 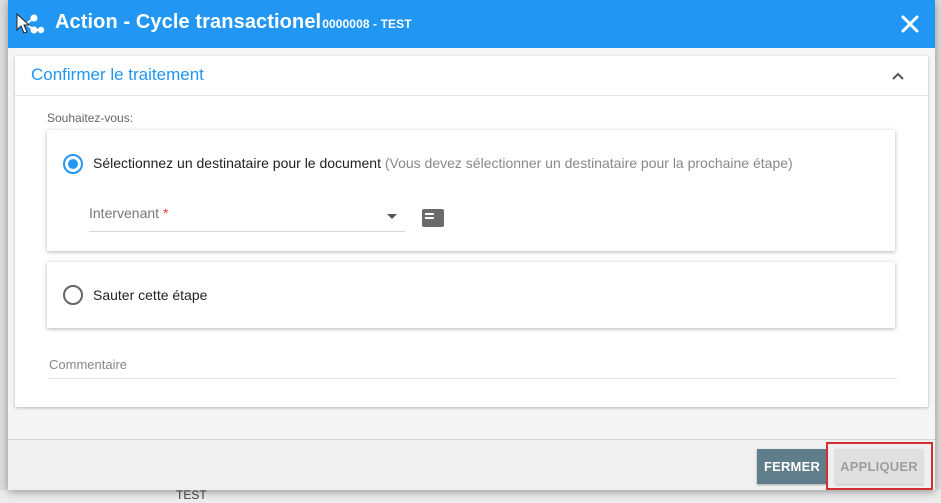 What do you see at coordinates (938, 251) in the screenshot?
I see `background-page-edge-right` at bounding box center [938, 251].